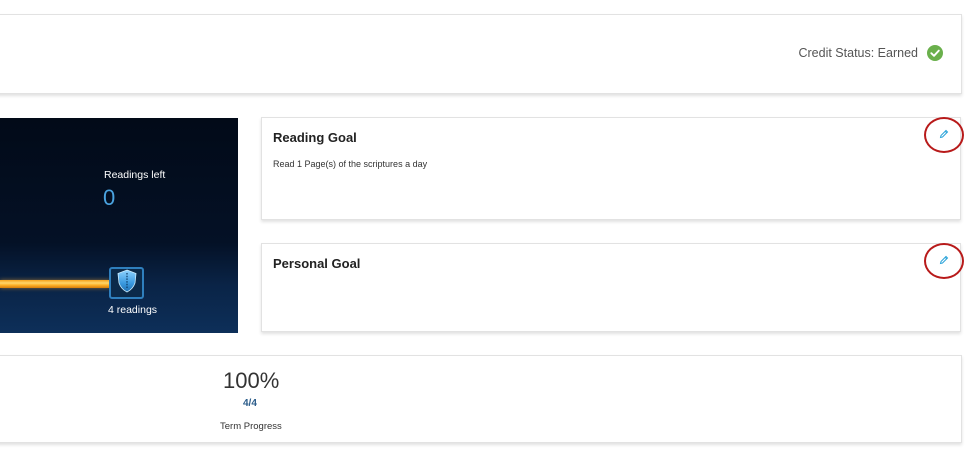 The image size is (975, 463). I want to click on milestone-badge, so click(126, 283).